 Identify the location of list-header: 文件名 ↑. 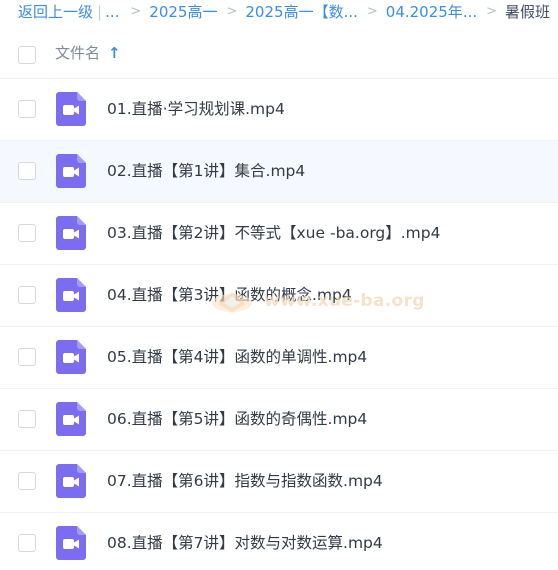
(279, 51).